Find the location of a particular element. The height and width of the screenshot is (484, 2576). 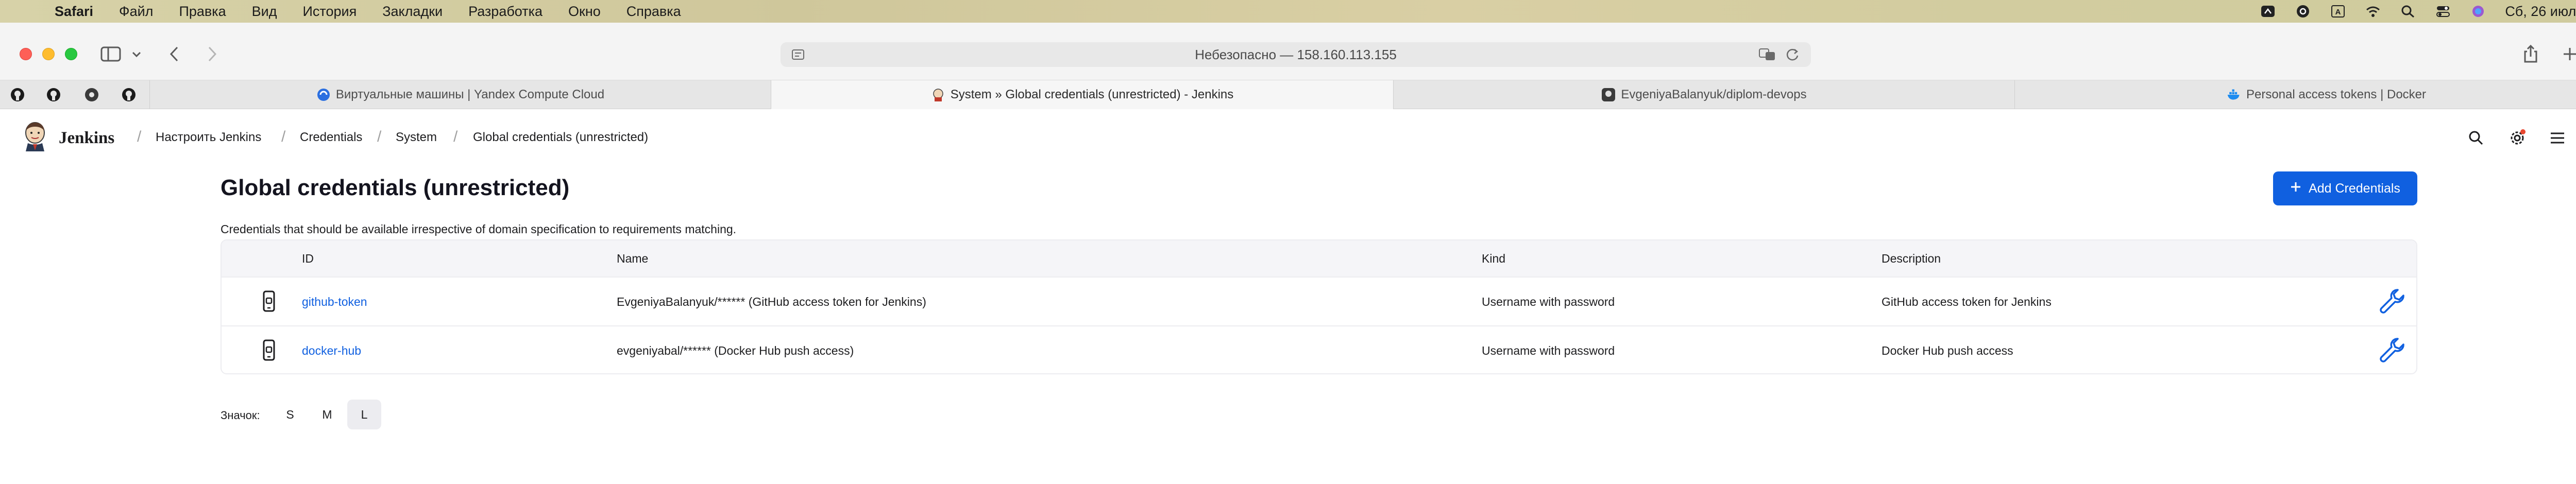

menu-view: Вид is located at coordinates (264, 12).